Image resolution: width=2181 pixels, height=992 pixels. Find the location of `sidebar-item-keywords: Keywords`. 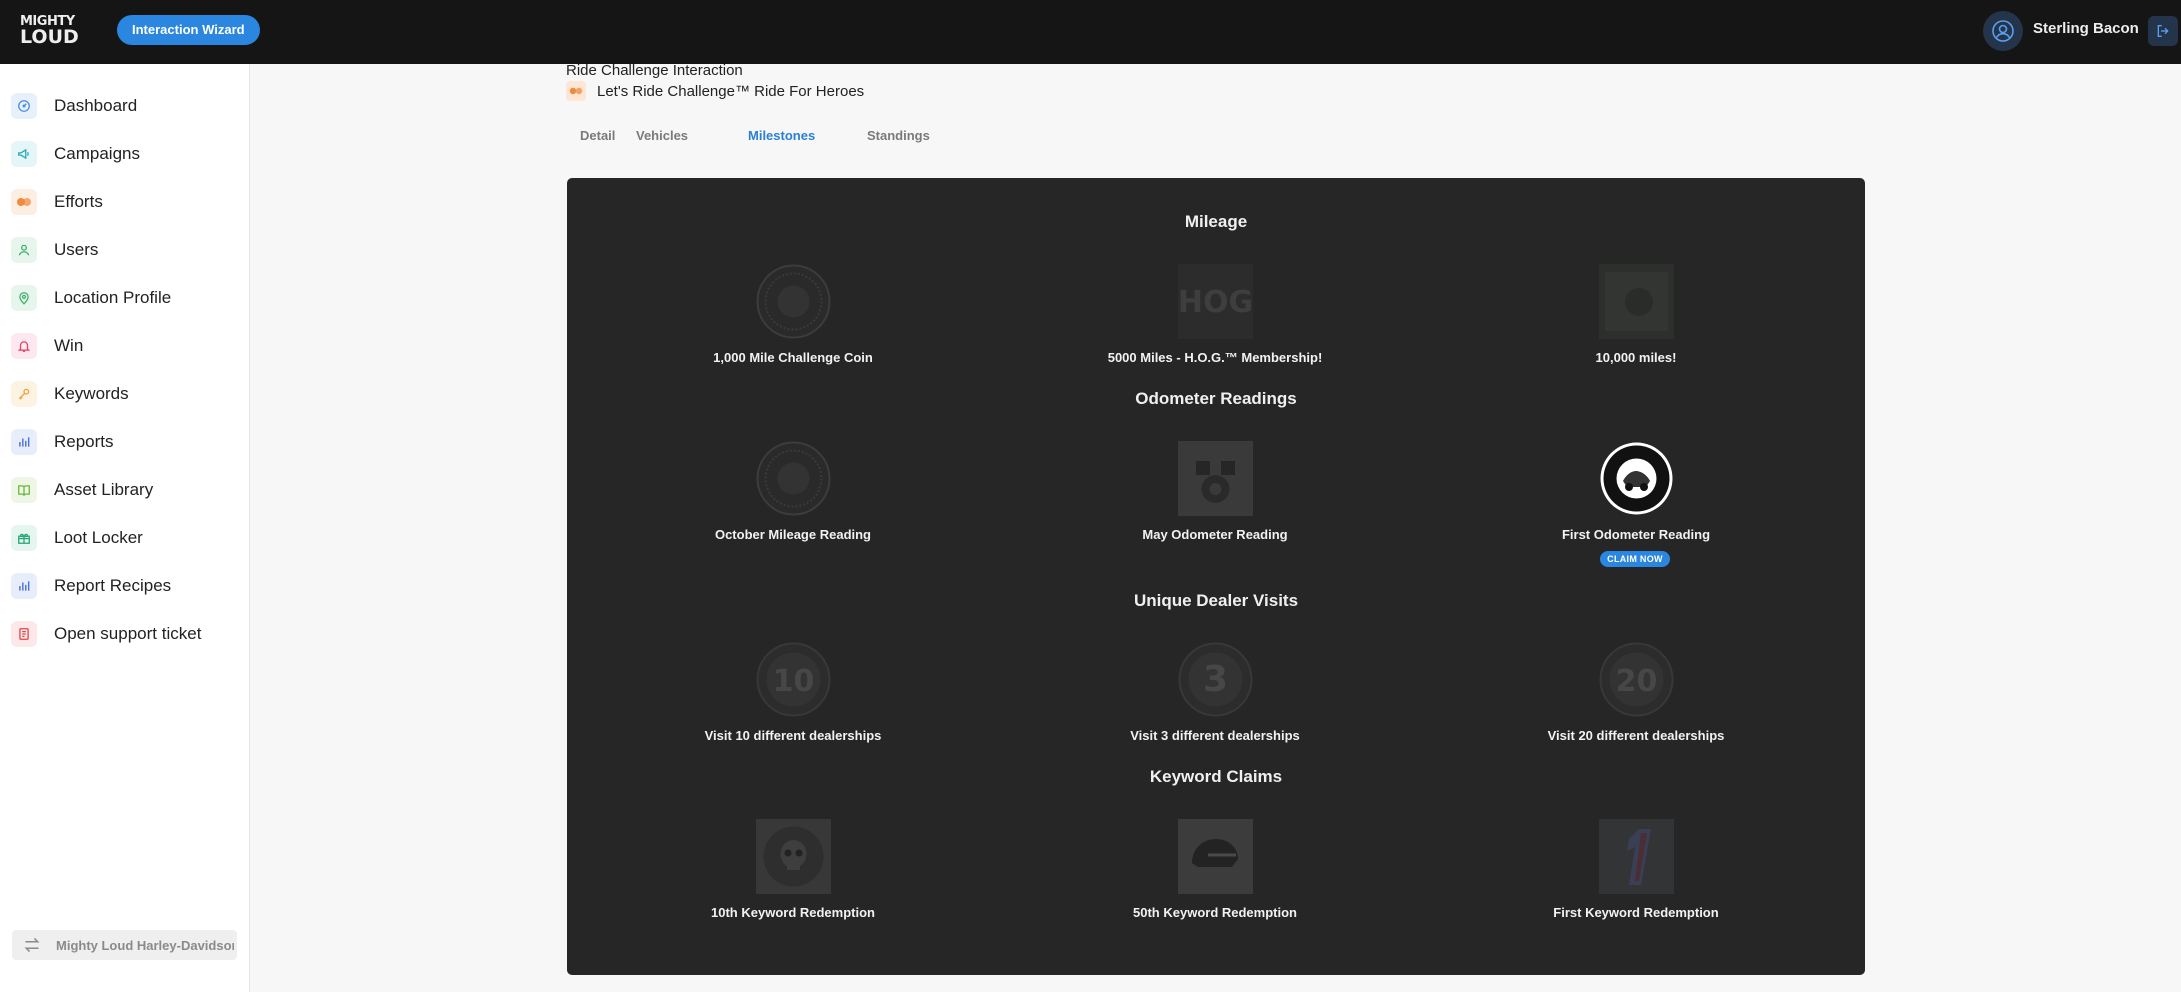

sidebar-item-keywords: Keywords is located at coordinates (125, 394).